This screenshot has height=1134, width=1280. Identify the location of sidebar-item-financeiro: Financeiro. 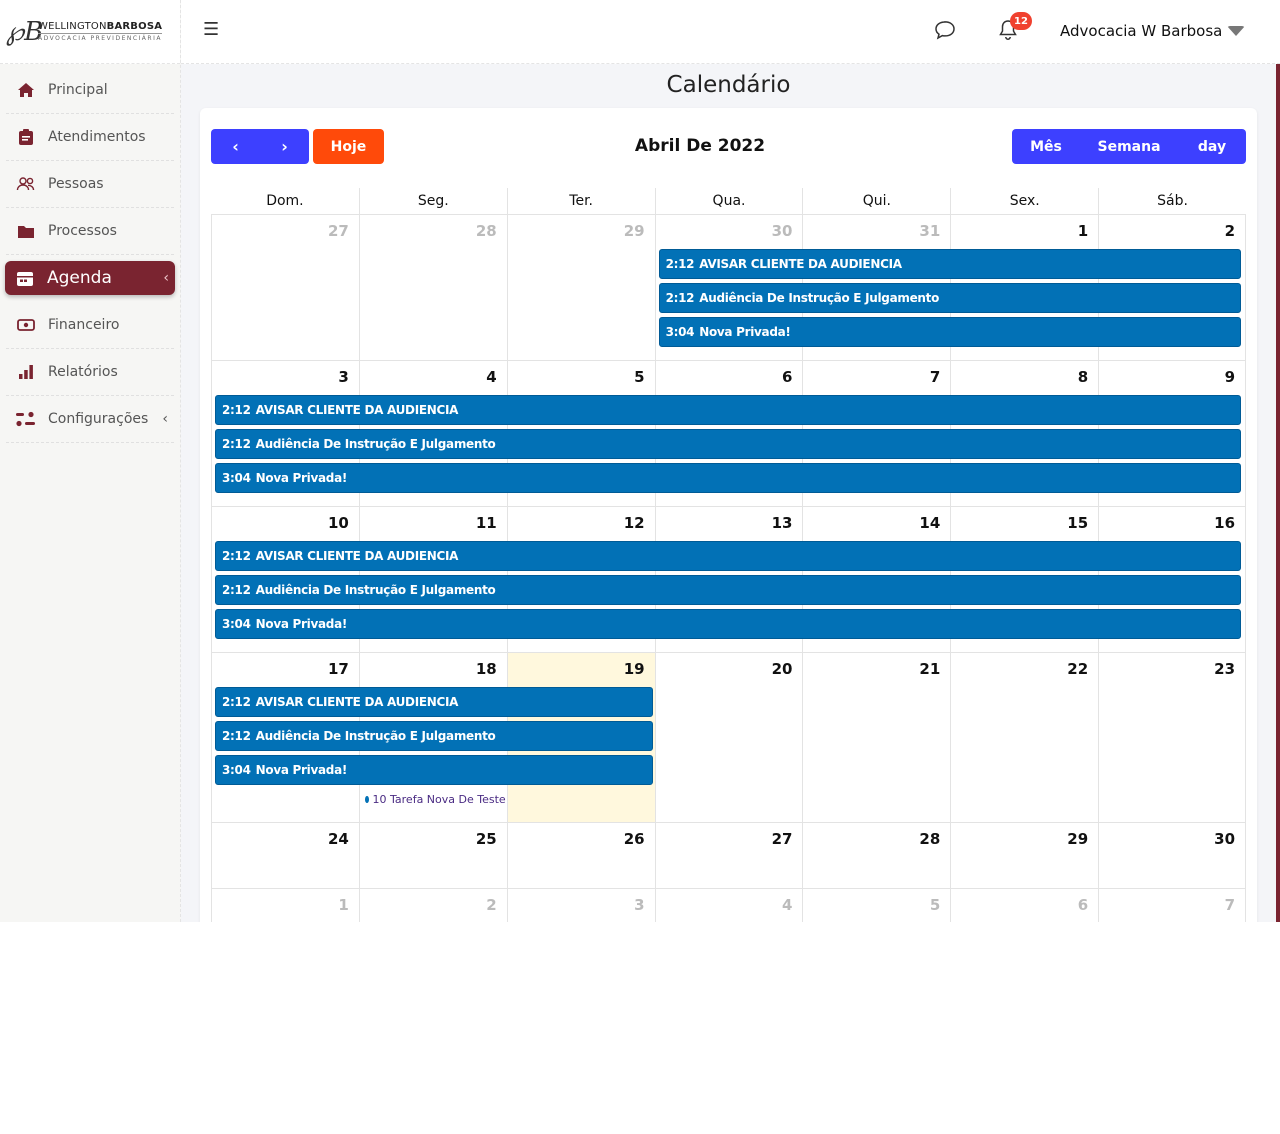
(90, 325).